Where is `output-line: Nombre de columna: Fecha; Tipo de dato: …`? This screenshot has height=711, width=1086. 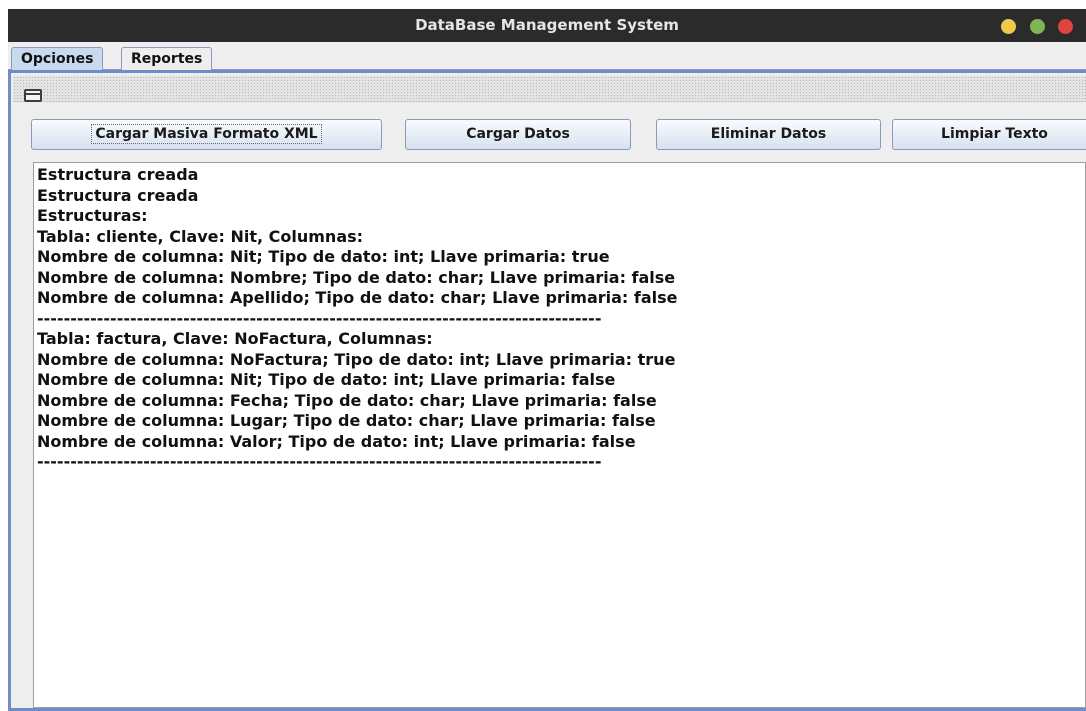 output-line: Nombre de columna: Fecha; Tipo de dato: … is located at coordinates (347, 400).